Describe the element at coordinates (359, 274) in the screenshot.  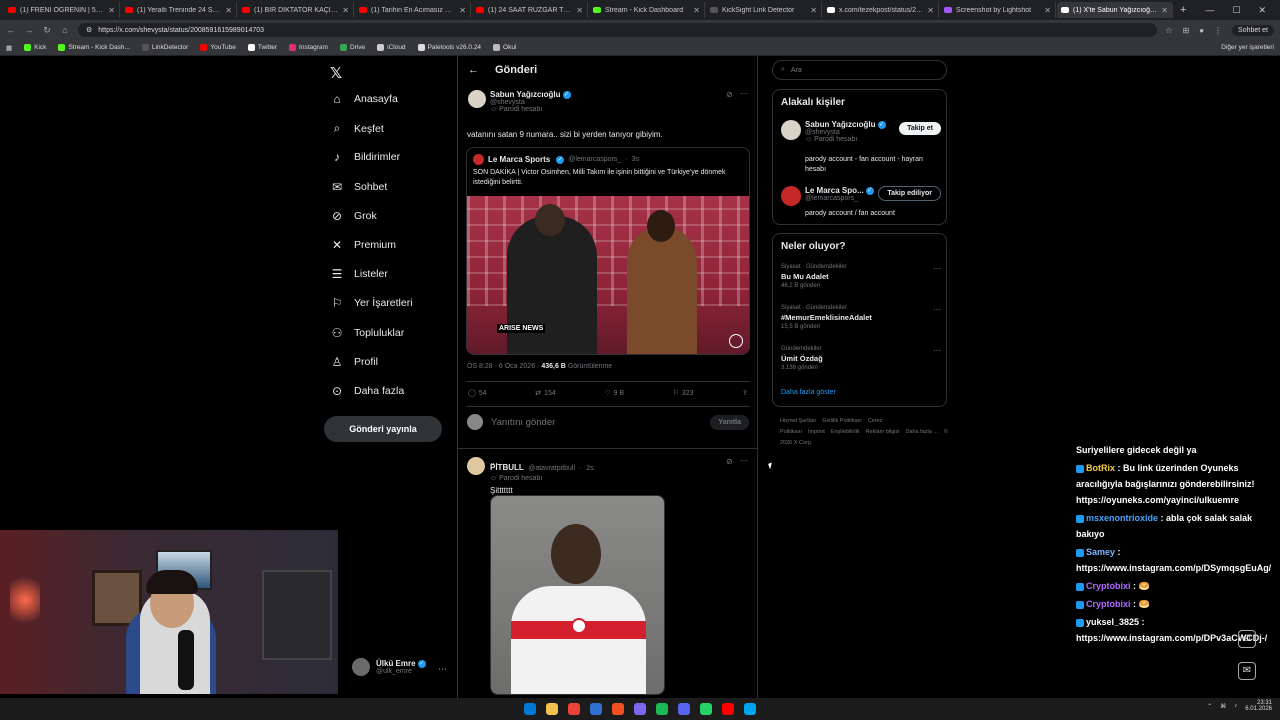
I see `nav-item-listeler: ☰ Listeler` at that location.